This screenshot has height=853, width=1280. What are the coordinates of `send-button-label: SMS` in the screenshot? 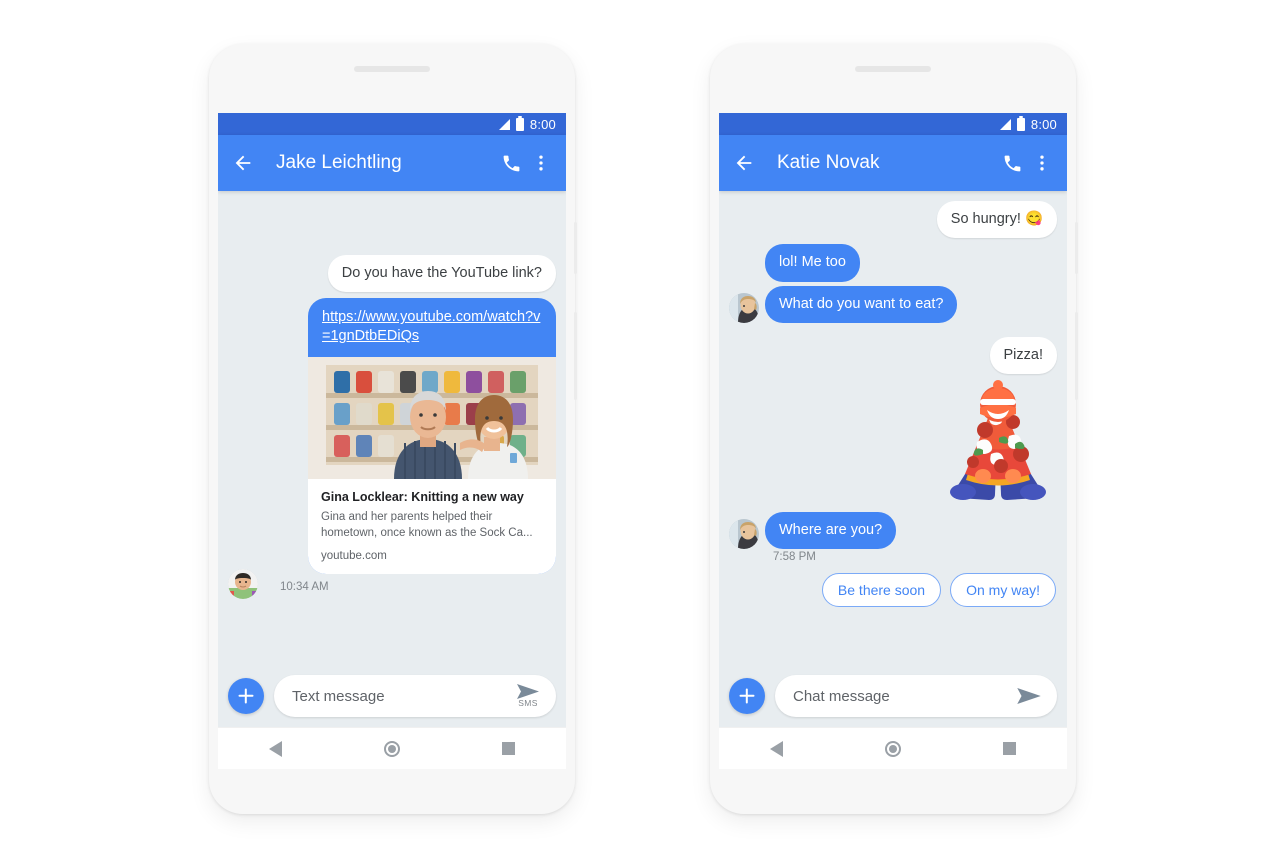 It's located at (528, 703).